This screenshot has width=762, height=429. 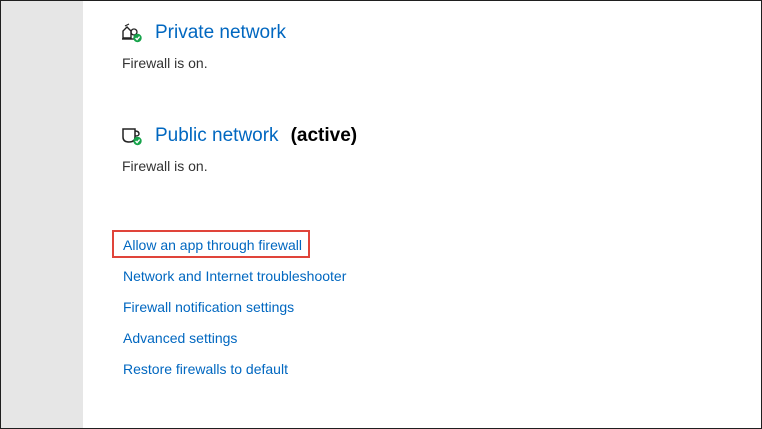 I want to click on public-network-title: Public network, so click(x=217, y=136).